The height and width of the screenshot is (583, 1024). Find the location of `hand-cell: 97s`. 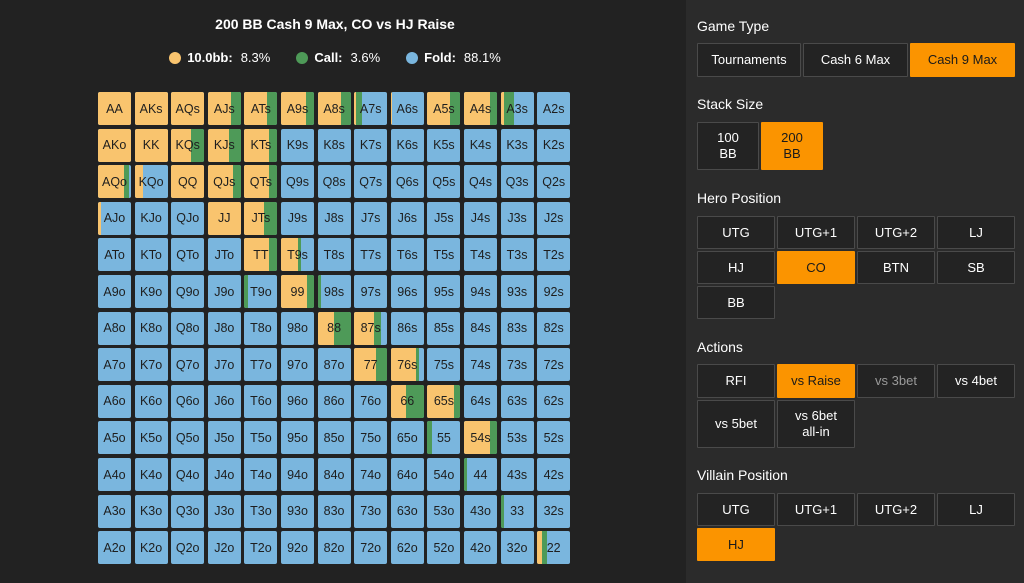

hand-cell: 97s is located at coordinates (371, 291).